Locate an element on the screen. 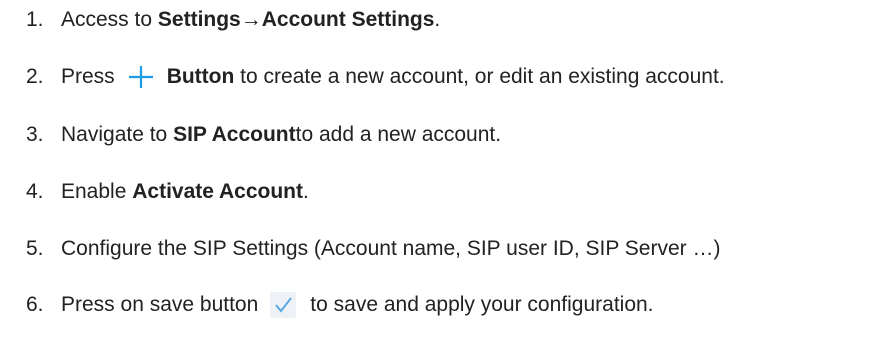 Image resolution: width=896 pixels, height=360 pixels. step-text-end: to save and apply your configuration. is located at coordinates (482, 304).